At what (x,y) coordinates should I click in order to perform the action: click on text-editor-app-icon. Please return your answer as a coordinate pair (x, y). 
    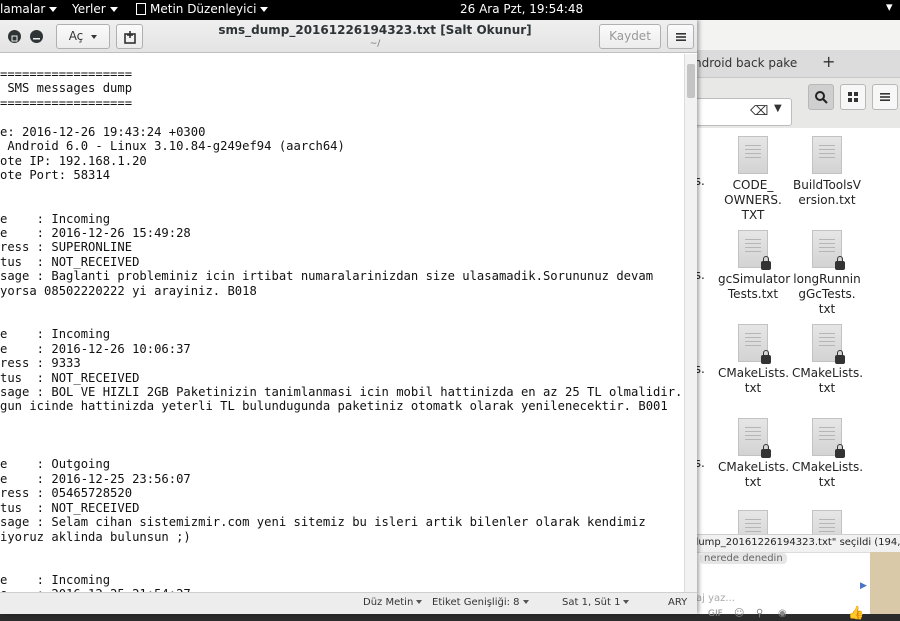
    Looking at the image, I should click on (141, 9).